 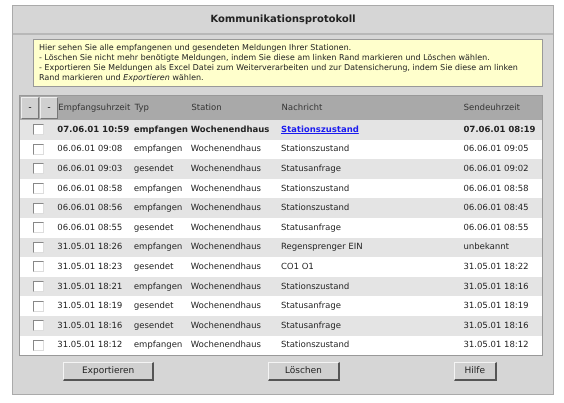 I want to click on sent-time: 31.05.01 18:12, so click(x=496, y=345).